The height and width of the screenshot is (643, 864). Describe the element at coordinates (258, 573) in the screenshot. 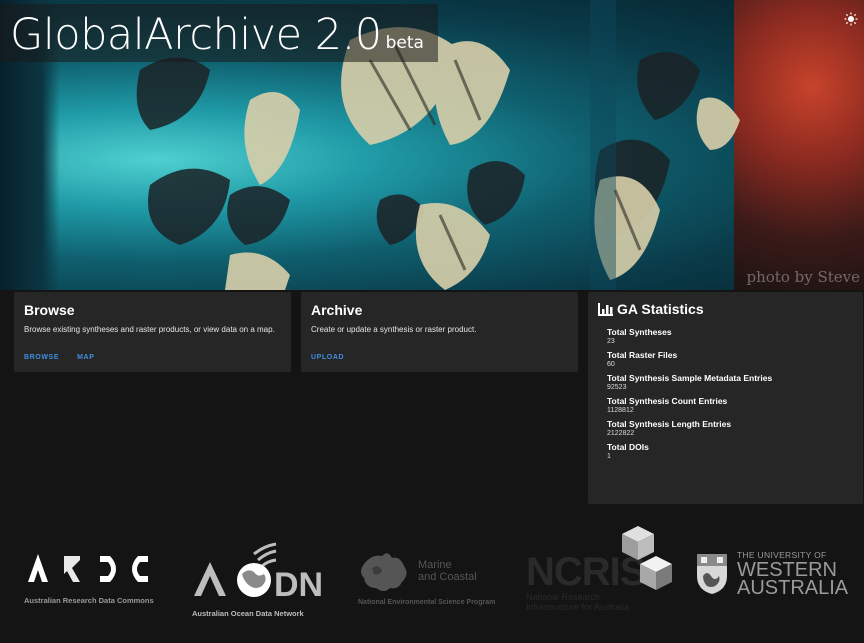

I see `aodn-logo-mark: DN` at that location.